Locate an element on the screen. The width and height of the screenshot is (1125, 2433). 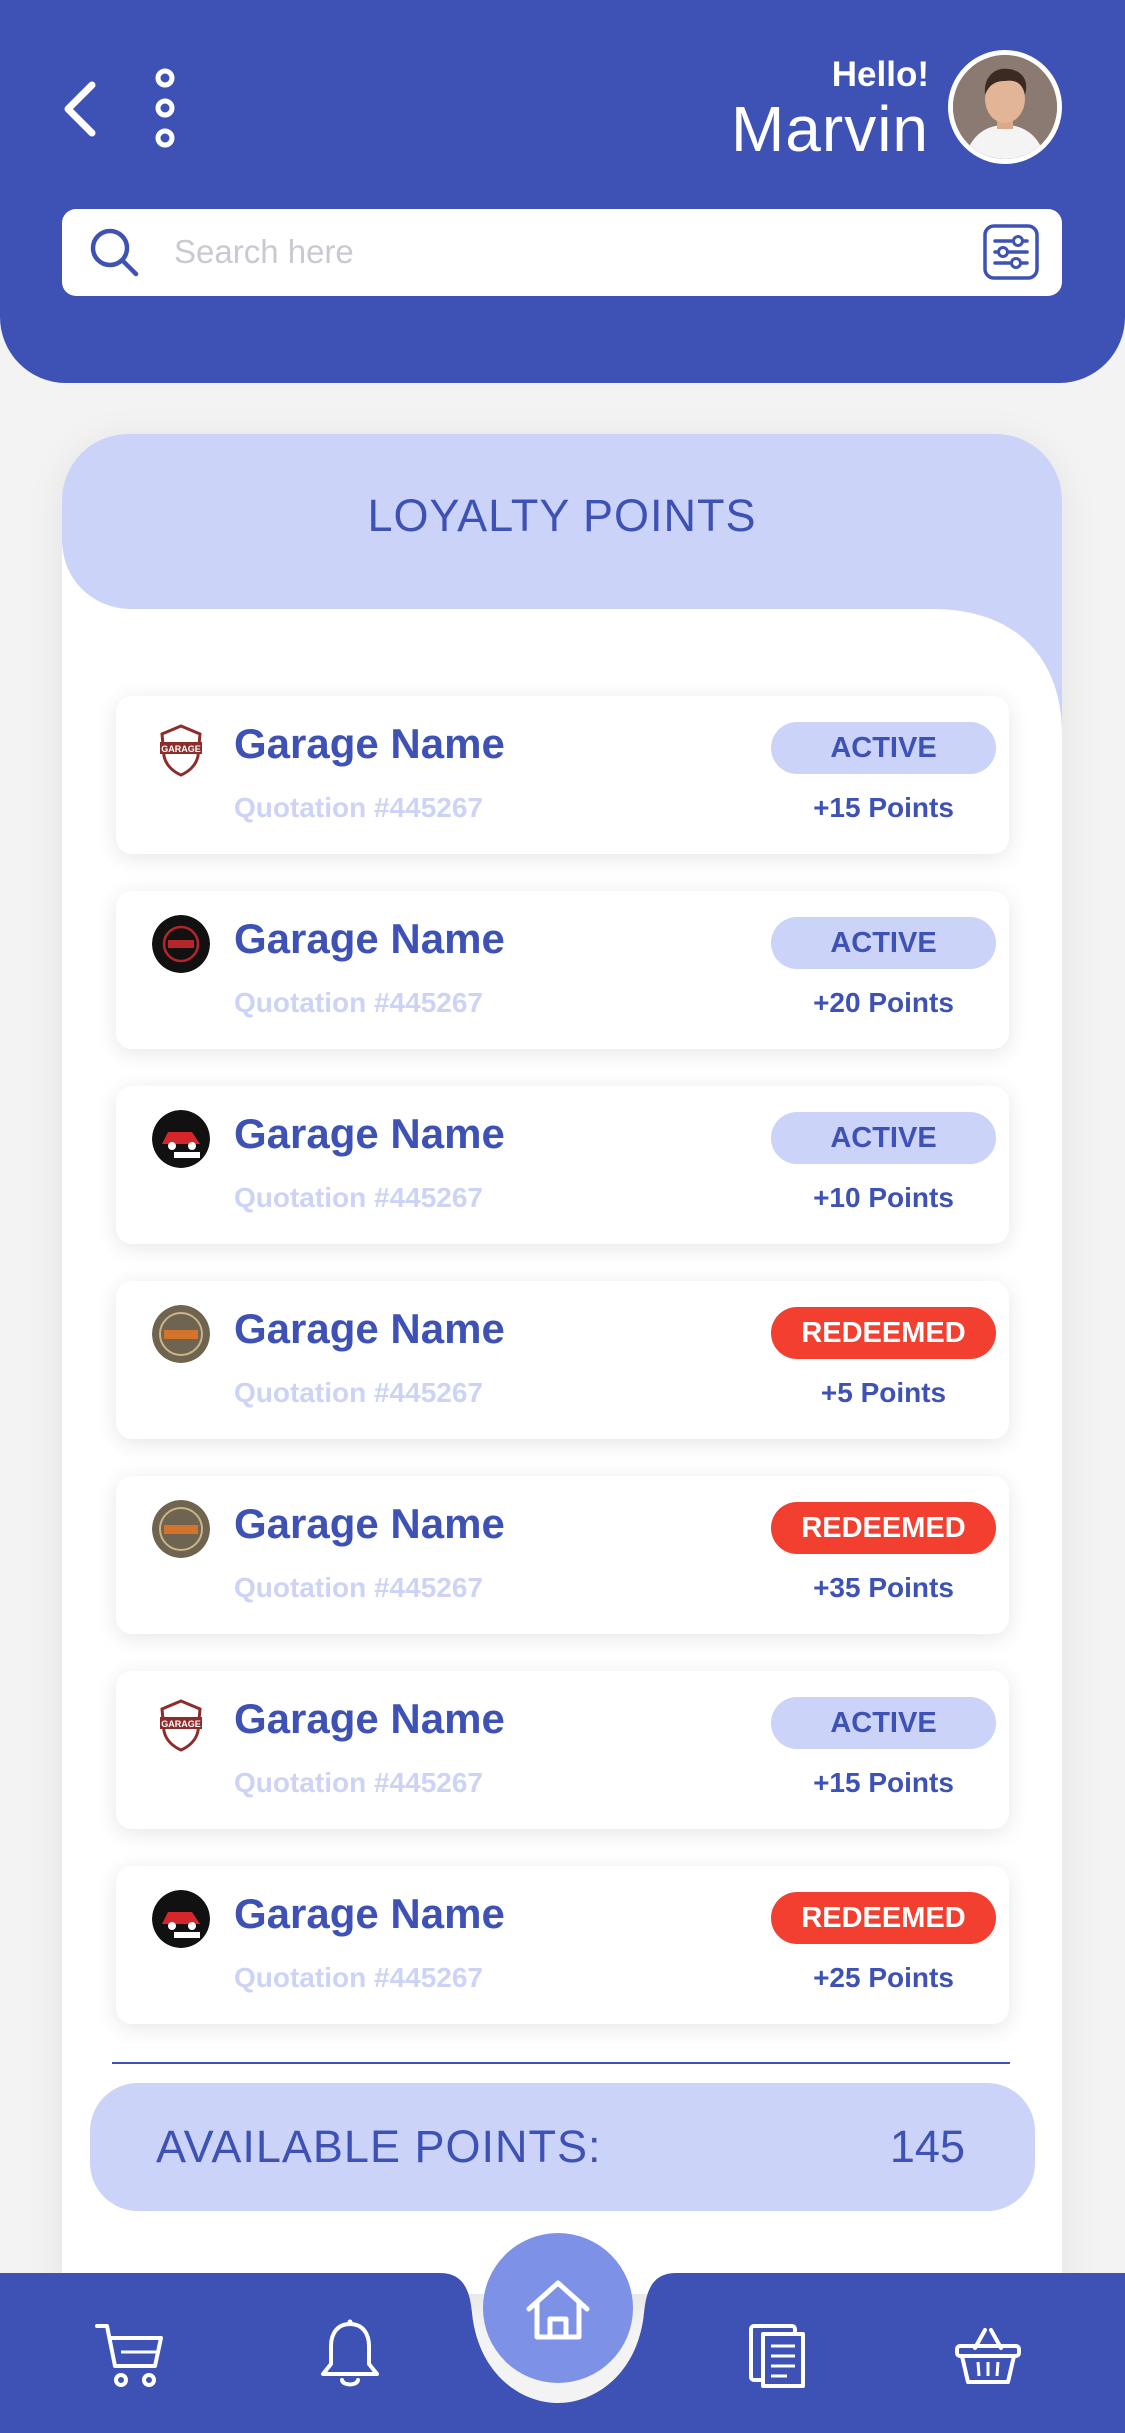
available-points-value: 145 is located at coordinates (927, 2146).